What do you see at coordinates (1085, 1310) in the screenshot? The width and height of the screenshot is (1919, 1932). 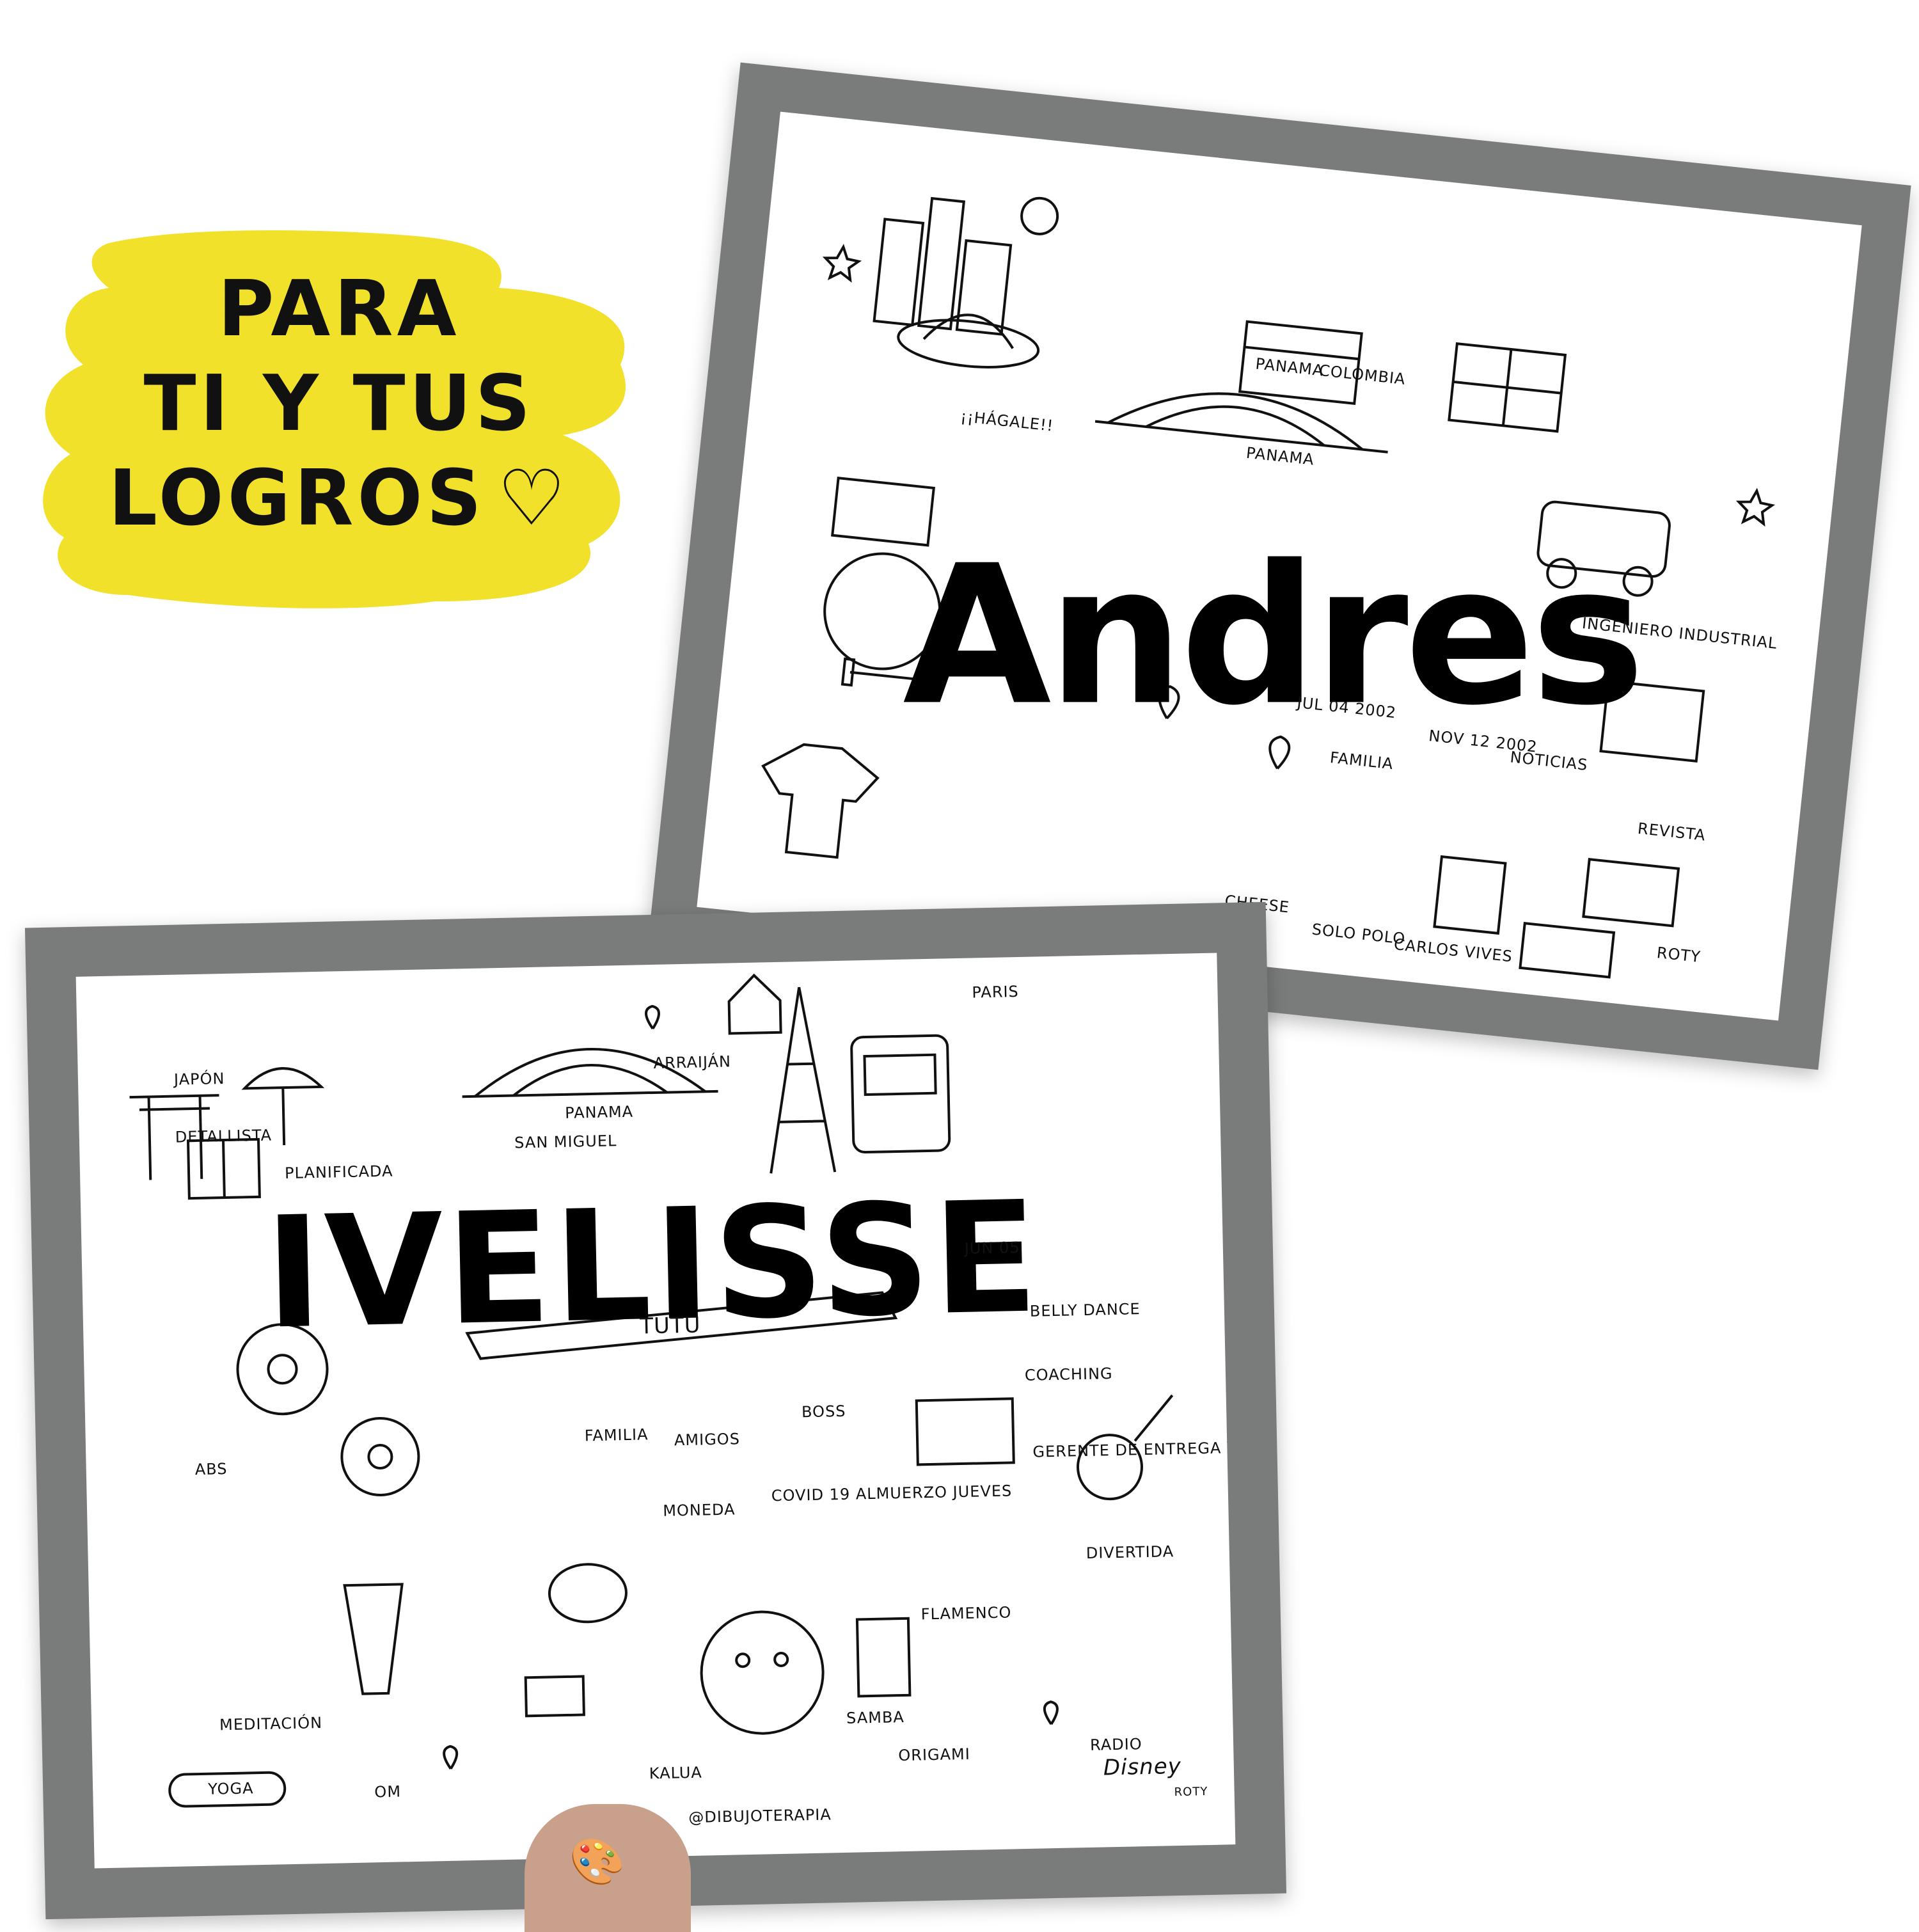 I see `label-belly-dance: BELLY DANCE` at bounding box center [1085, 1310].